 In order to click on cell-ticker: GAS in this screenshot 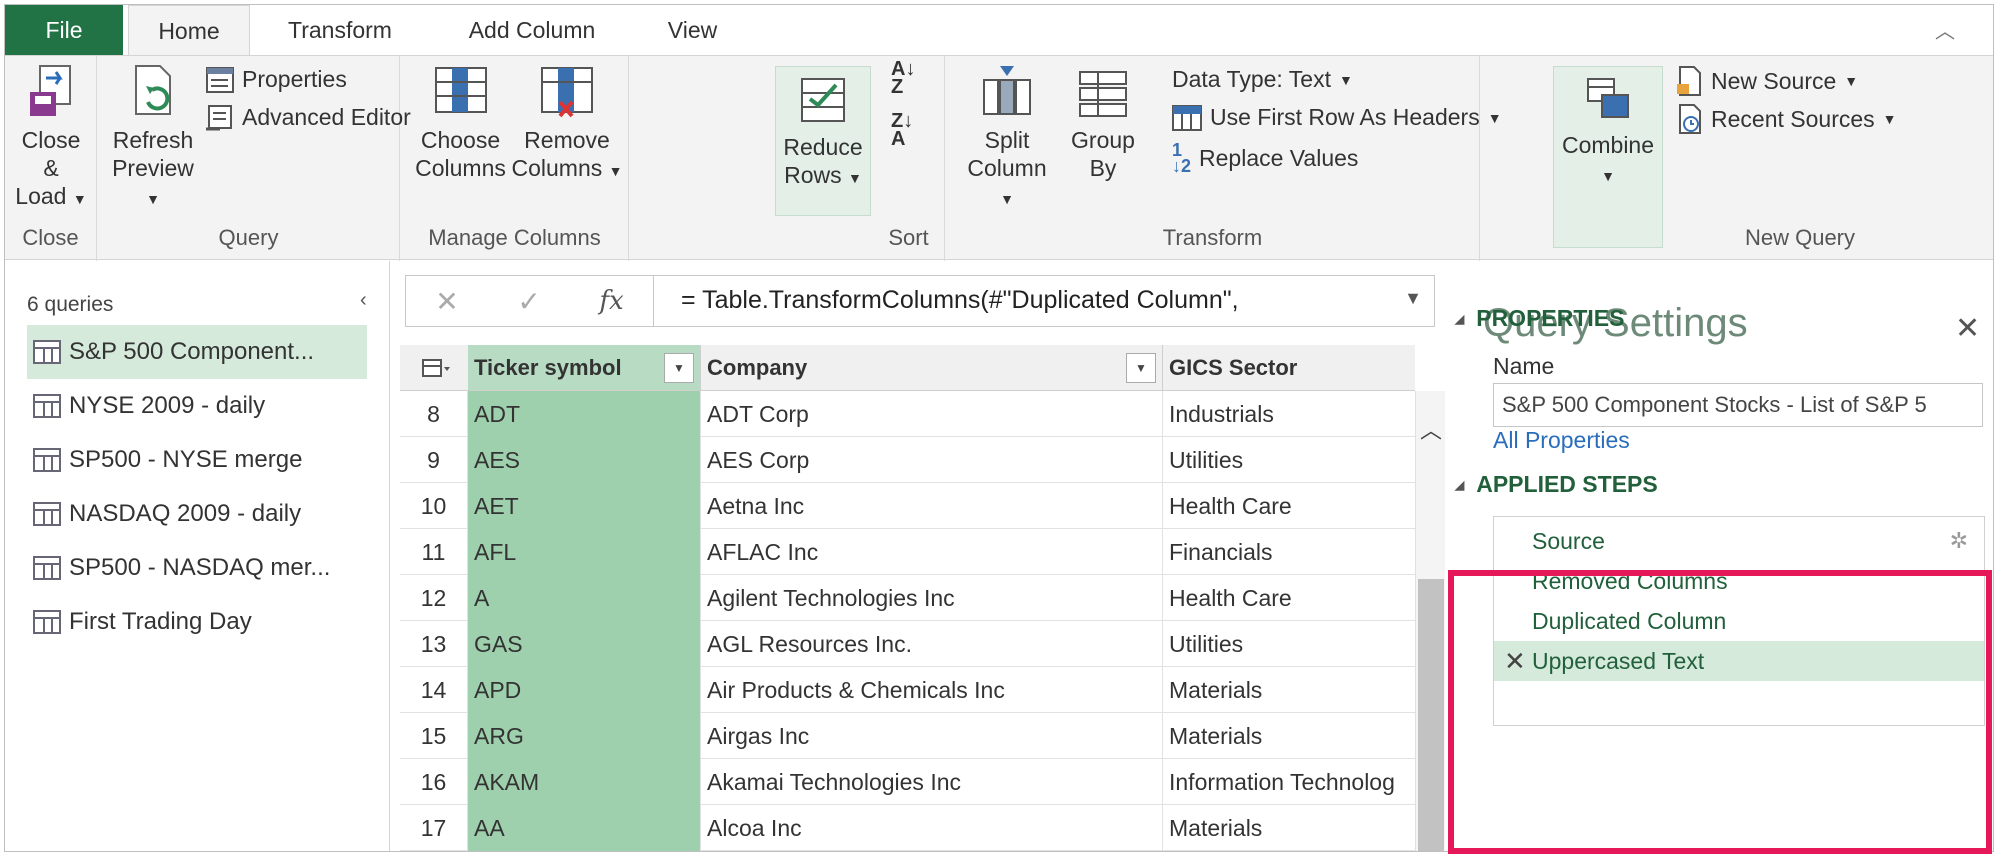, I will do `click(584, 644)`.